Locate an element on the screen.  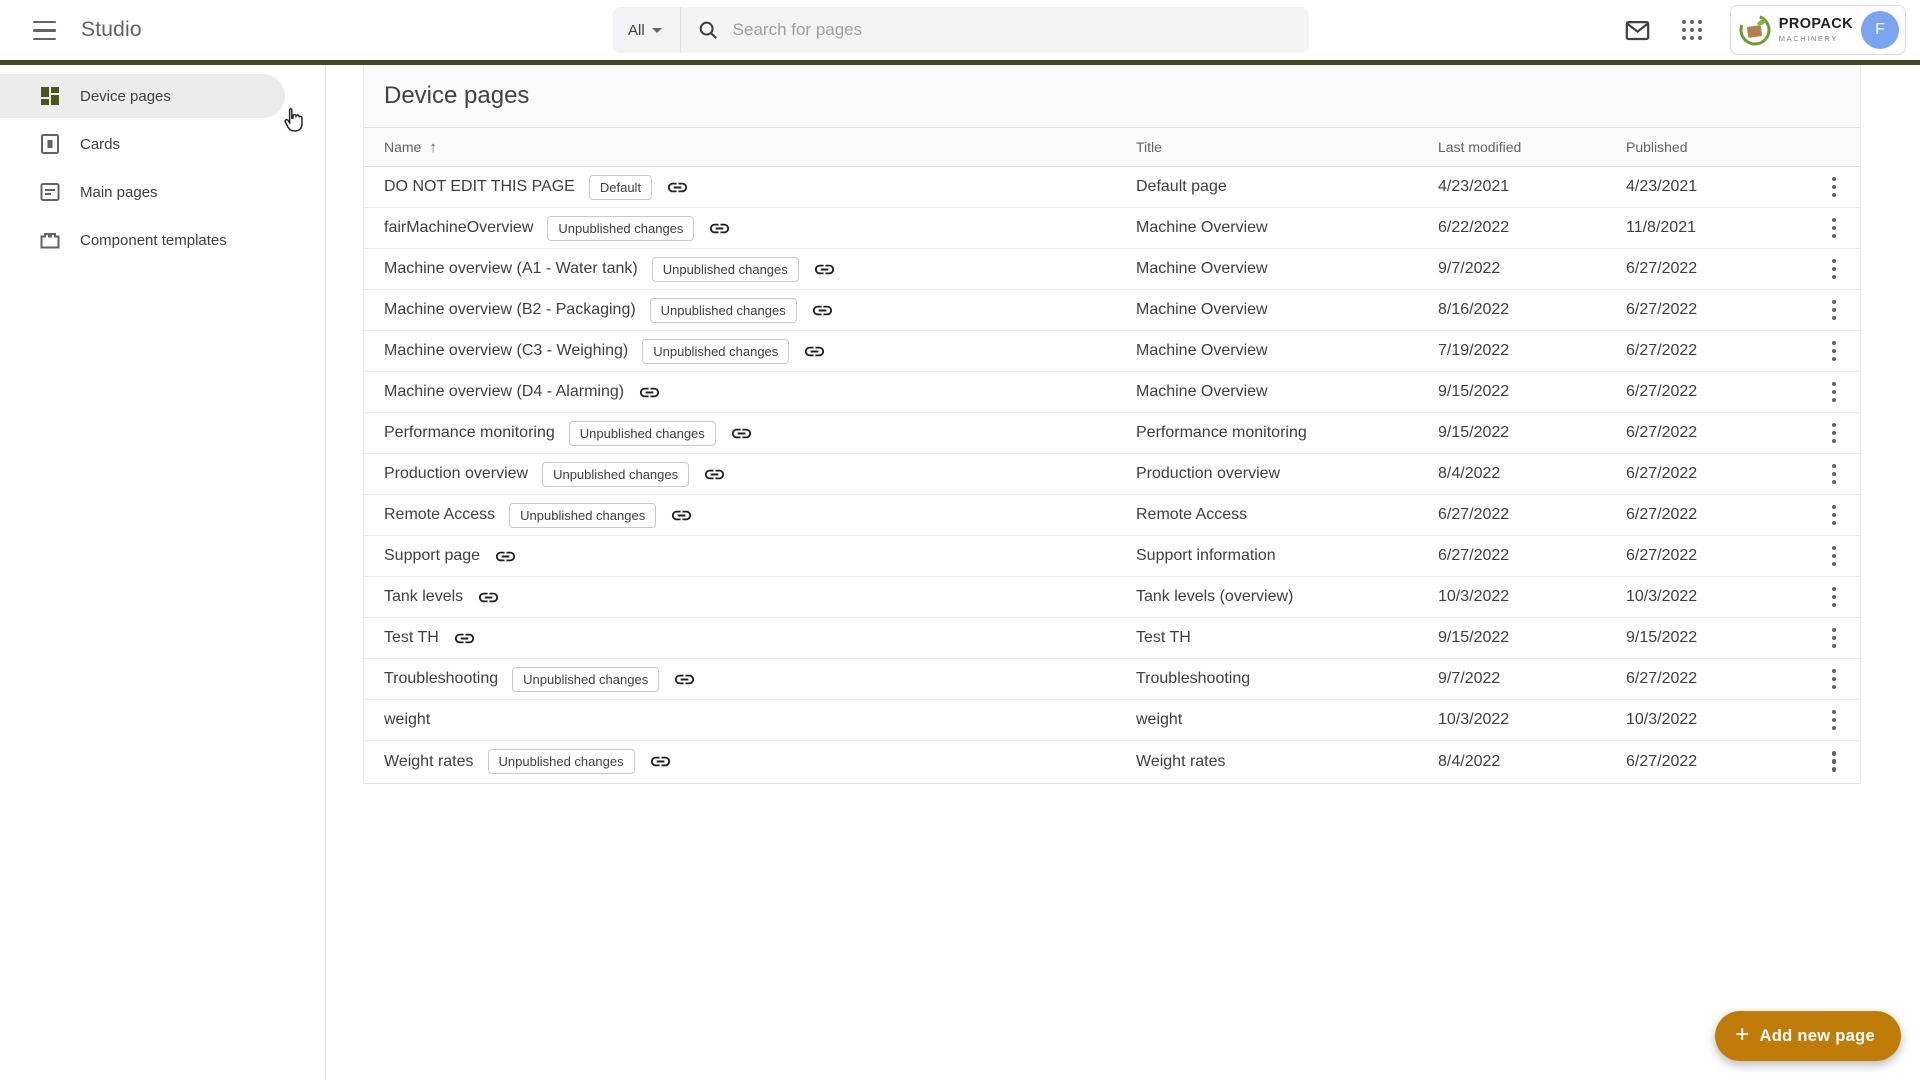
sidebar-item-device-pages: Device pages is located at coordinates (162, 96).